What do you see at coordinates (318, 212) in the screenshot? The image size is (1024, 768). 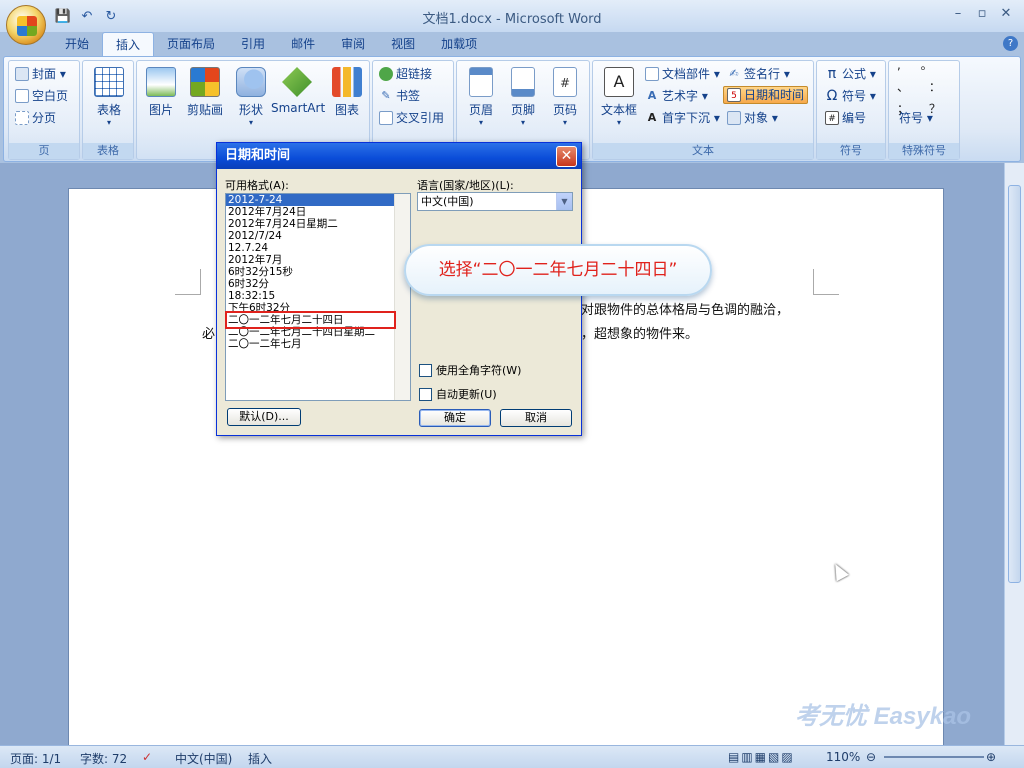 I see `format-option: 2012年7月24日` at bounding box center [318, 212].